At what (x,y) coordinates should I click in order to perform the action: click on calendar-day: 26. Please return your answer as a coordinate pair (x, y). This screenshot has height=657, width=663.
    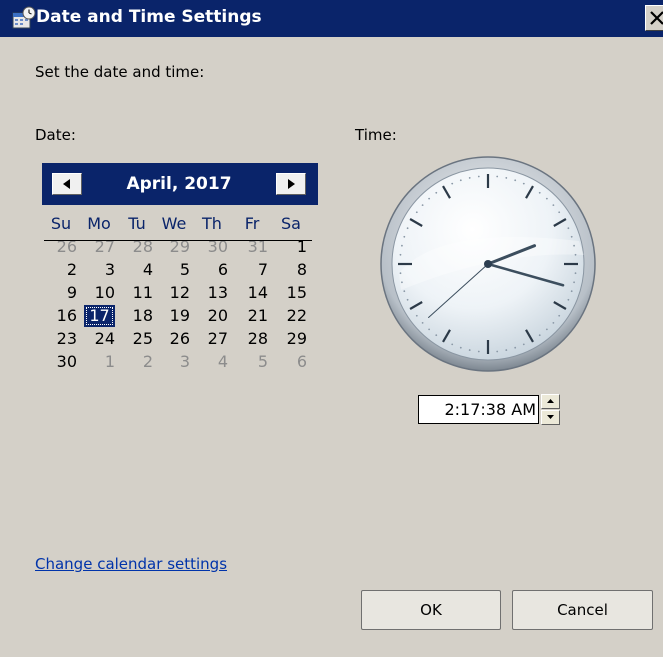
    Looking at the image, I should click on (174, 339).